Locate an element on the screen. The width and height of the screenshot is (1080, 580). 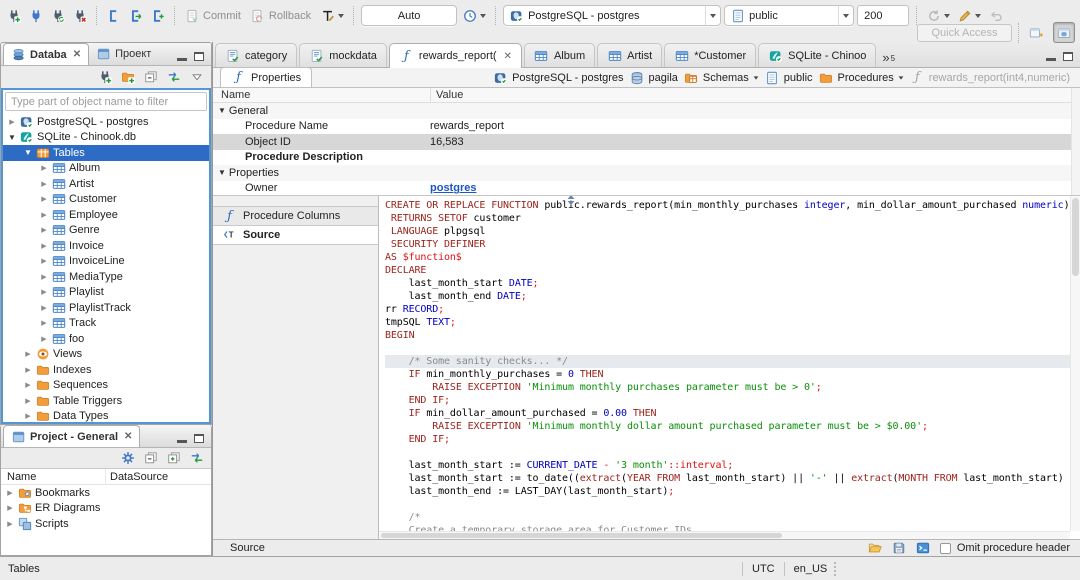
gear-icon is located at coordinates (127, 458).